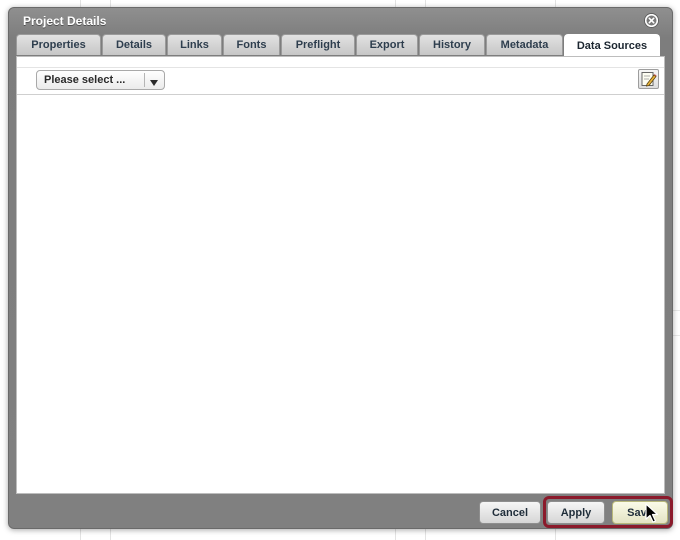 The image size is (680, 540). Describe the element at coordinates (144, 80) in the screenshot. I see `select-divider` at that location.